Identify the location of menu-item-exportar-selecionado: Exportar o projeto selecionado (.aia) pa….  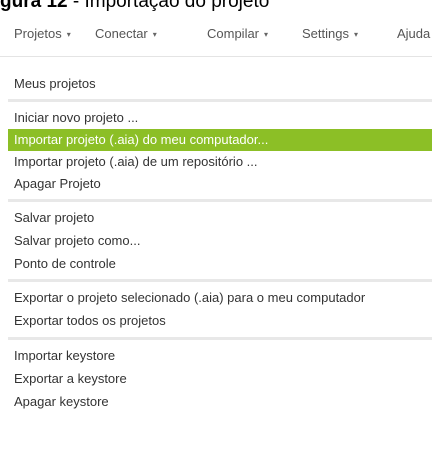
(220, 298).